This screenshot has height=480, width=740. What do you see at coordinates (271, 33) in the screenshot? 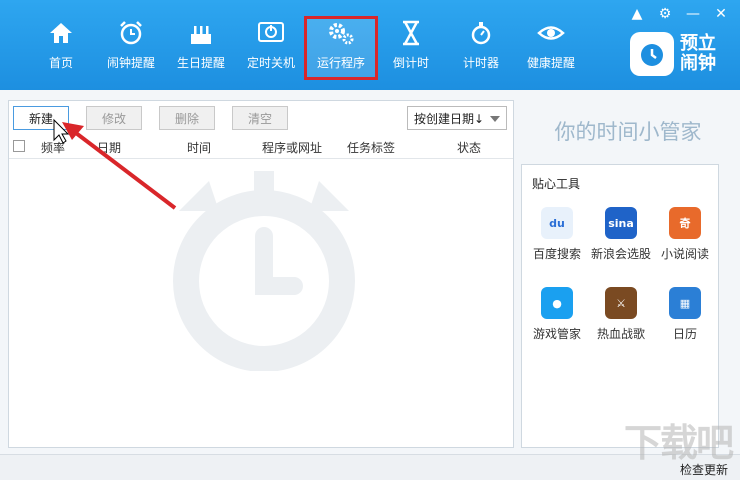
I see `power-icon` at bounding box center [271, 33].